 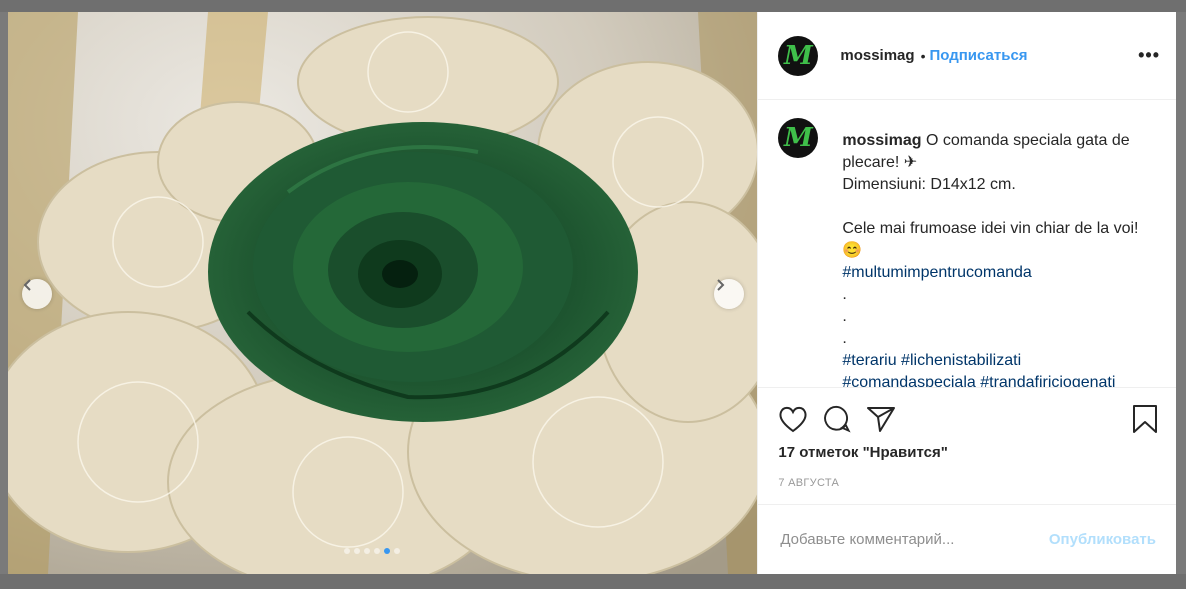 What do you see at coordinates (729, 294) in the screenshot?
I see `next-image-button` at bounding box center [729, 294].